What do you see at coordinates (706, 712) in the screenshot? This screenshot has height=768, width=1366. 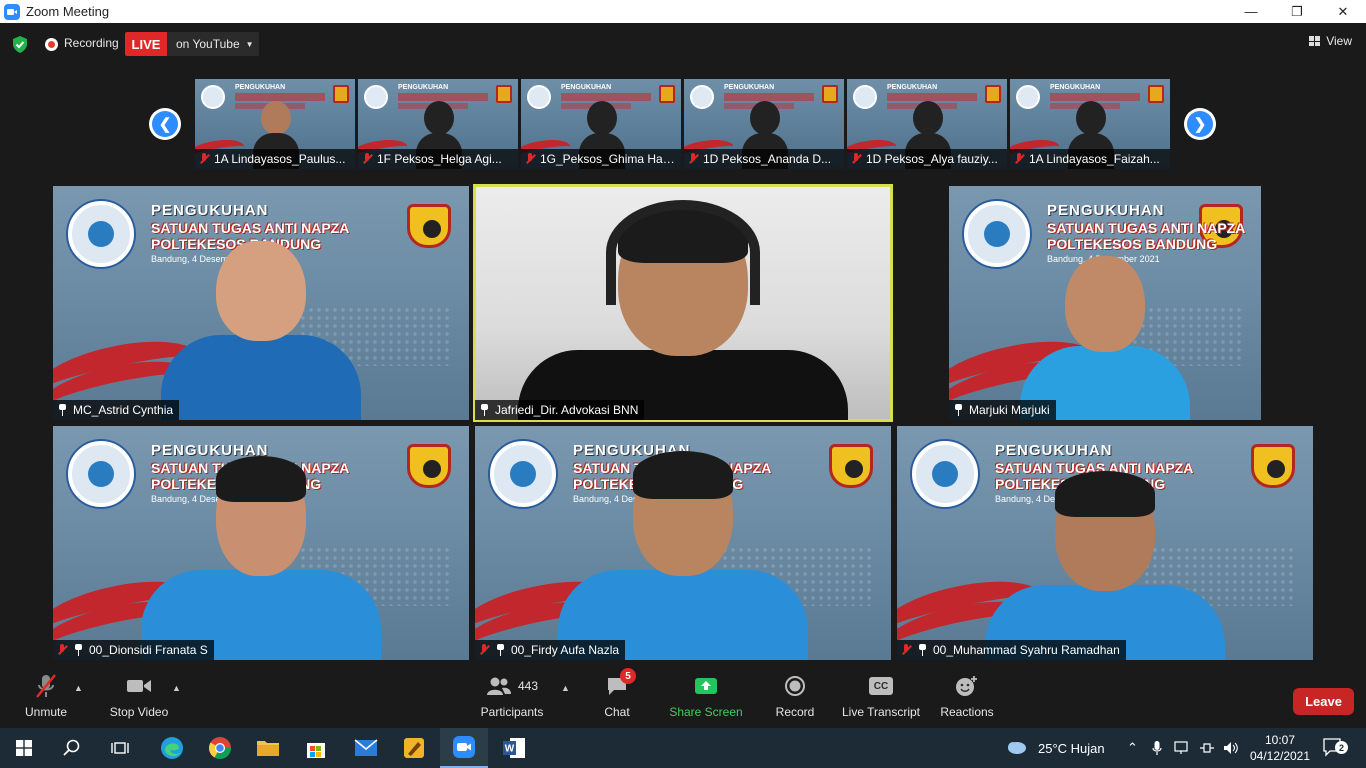 I see `share-screen-label: Share Screen` at bounding box center [706, 712].